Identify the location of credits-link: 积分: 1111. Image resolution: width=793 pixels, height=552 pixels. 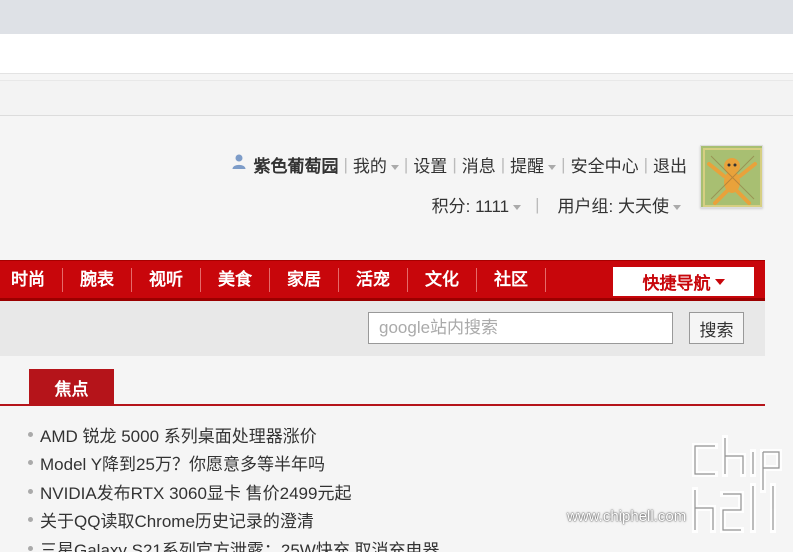
(476, 204).